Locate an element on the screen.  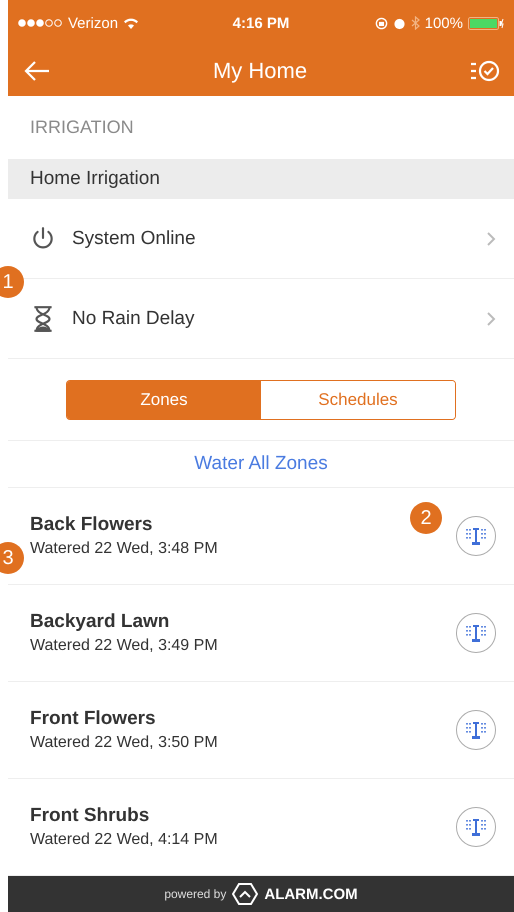
clock-time: 4:16 PM is located at coordinates (261, 23).